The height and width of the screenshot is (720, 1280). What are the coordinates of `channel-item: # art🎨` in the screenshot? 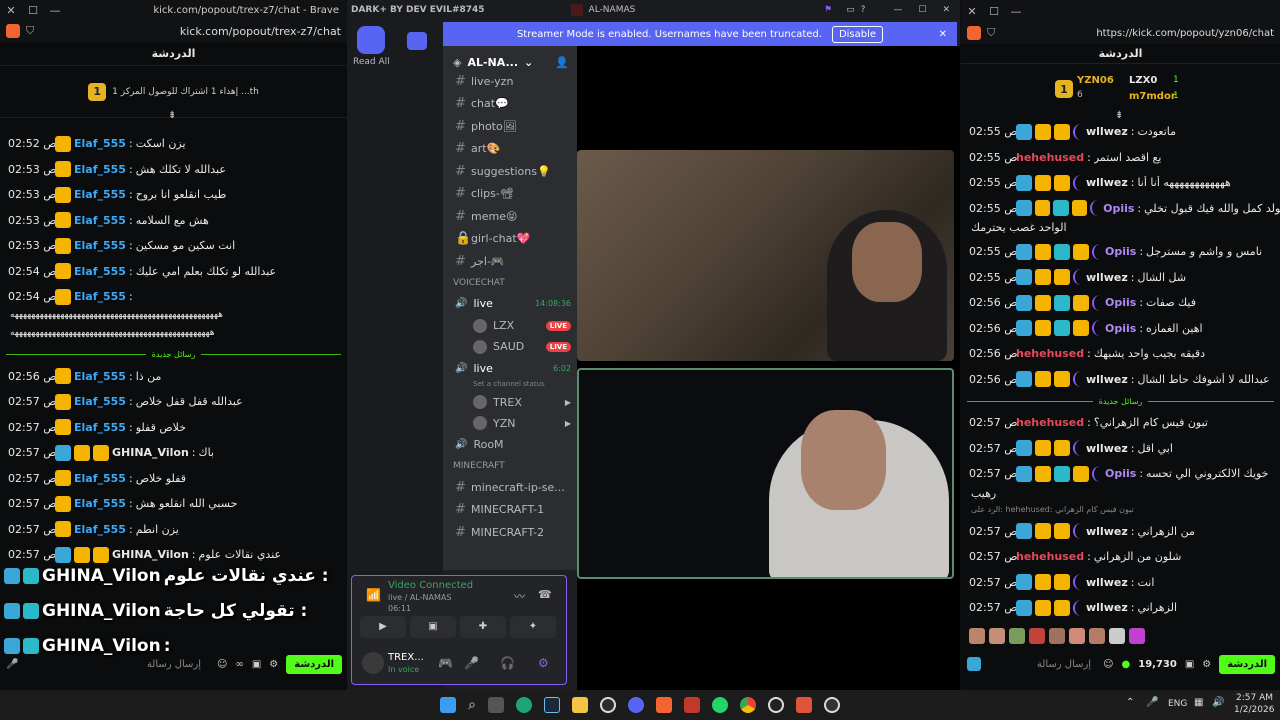 It's located at (510, 149).